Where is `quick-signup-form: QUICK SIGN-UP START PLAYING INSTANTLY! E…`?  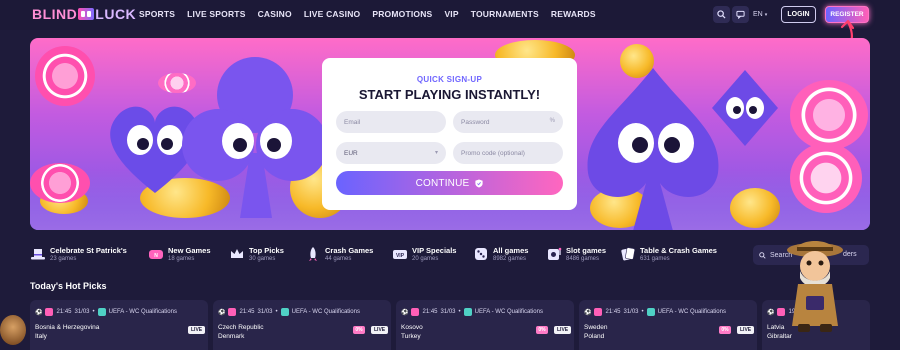 quick-signup-form: QUICK SIGN-UP START PLAYING INSTANTLY! E… is located at coordinates (449, 134).